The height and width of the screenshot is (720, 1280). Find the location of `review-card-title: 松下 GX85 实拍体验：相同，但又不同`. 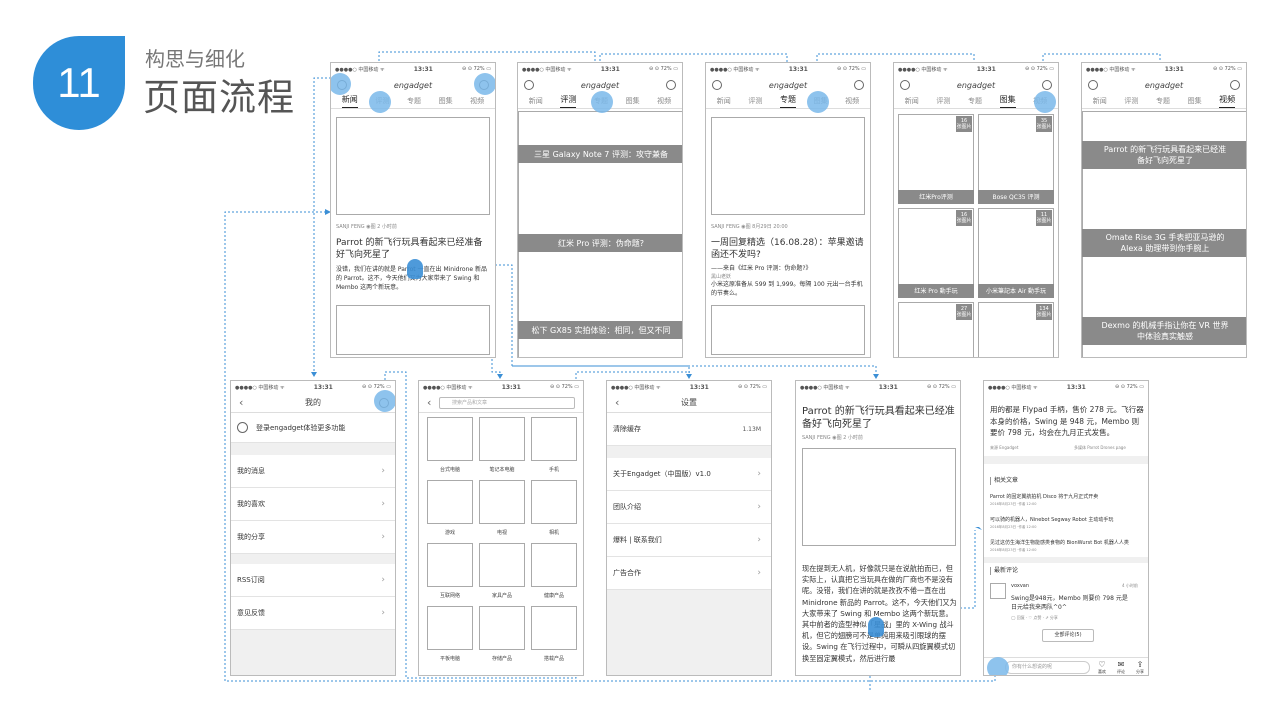

review-card-title: 松下 GX85 实拍体验：相同，但又不同 is located at coordinates (600, 330).